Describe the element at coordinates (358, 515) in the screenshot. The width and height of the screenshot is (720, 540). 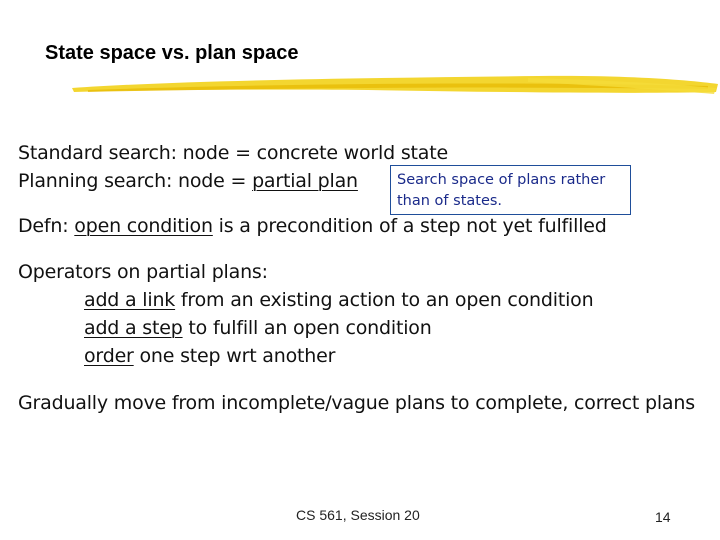
I see `footer-course-session: CS 561, Session 20` at that location.